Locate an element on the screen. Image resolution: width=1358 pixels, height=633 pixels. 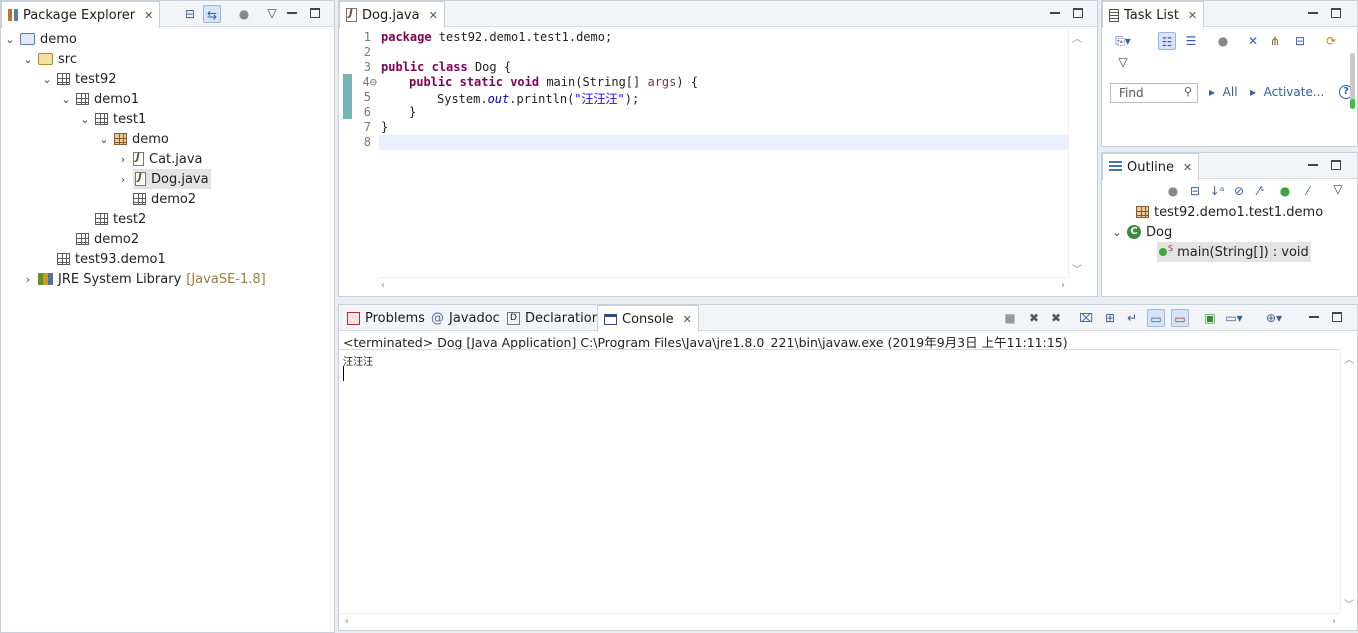
open-console-icon: ⊕▾ is located at coordinates (1274, 318).